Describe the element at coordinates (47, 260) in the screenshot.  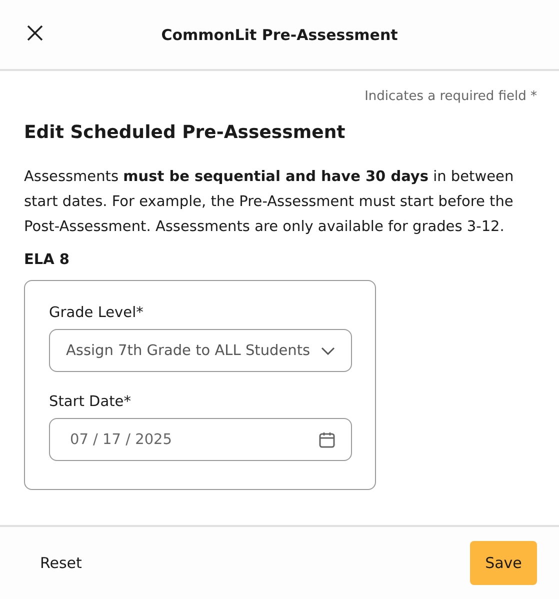
I see `class-name: ELA 8` at that location.